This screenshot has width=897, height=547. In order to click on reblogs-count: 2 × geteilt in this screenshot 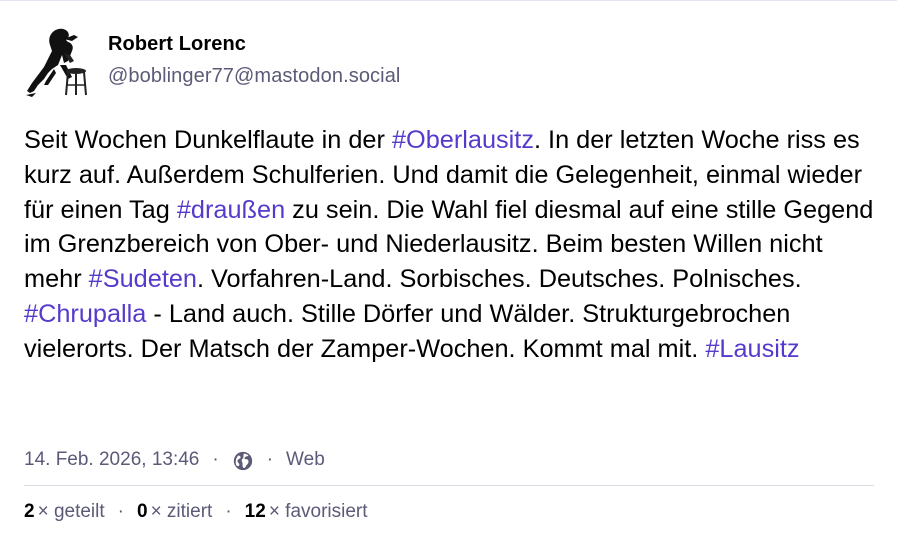, I will do `click(64, 512)`.